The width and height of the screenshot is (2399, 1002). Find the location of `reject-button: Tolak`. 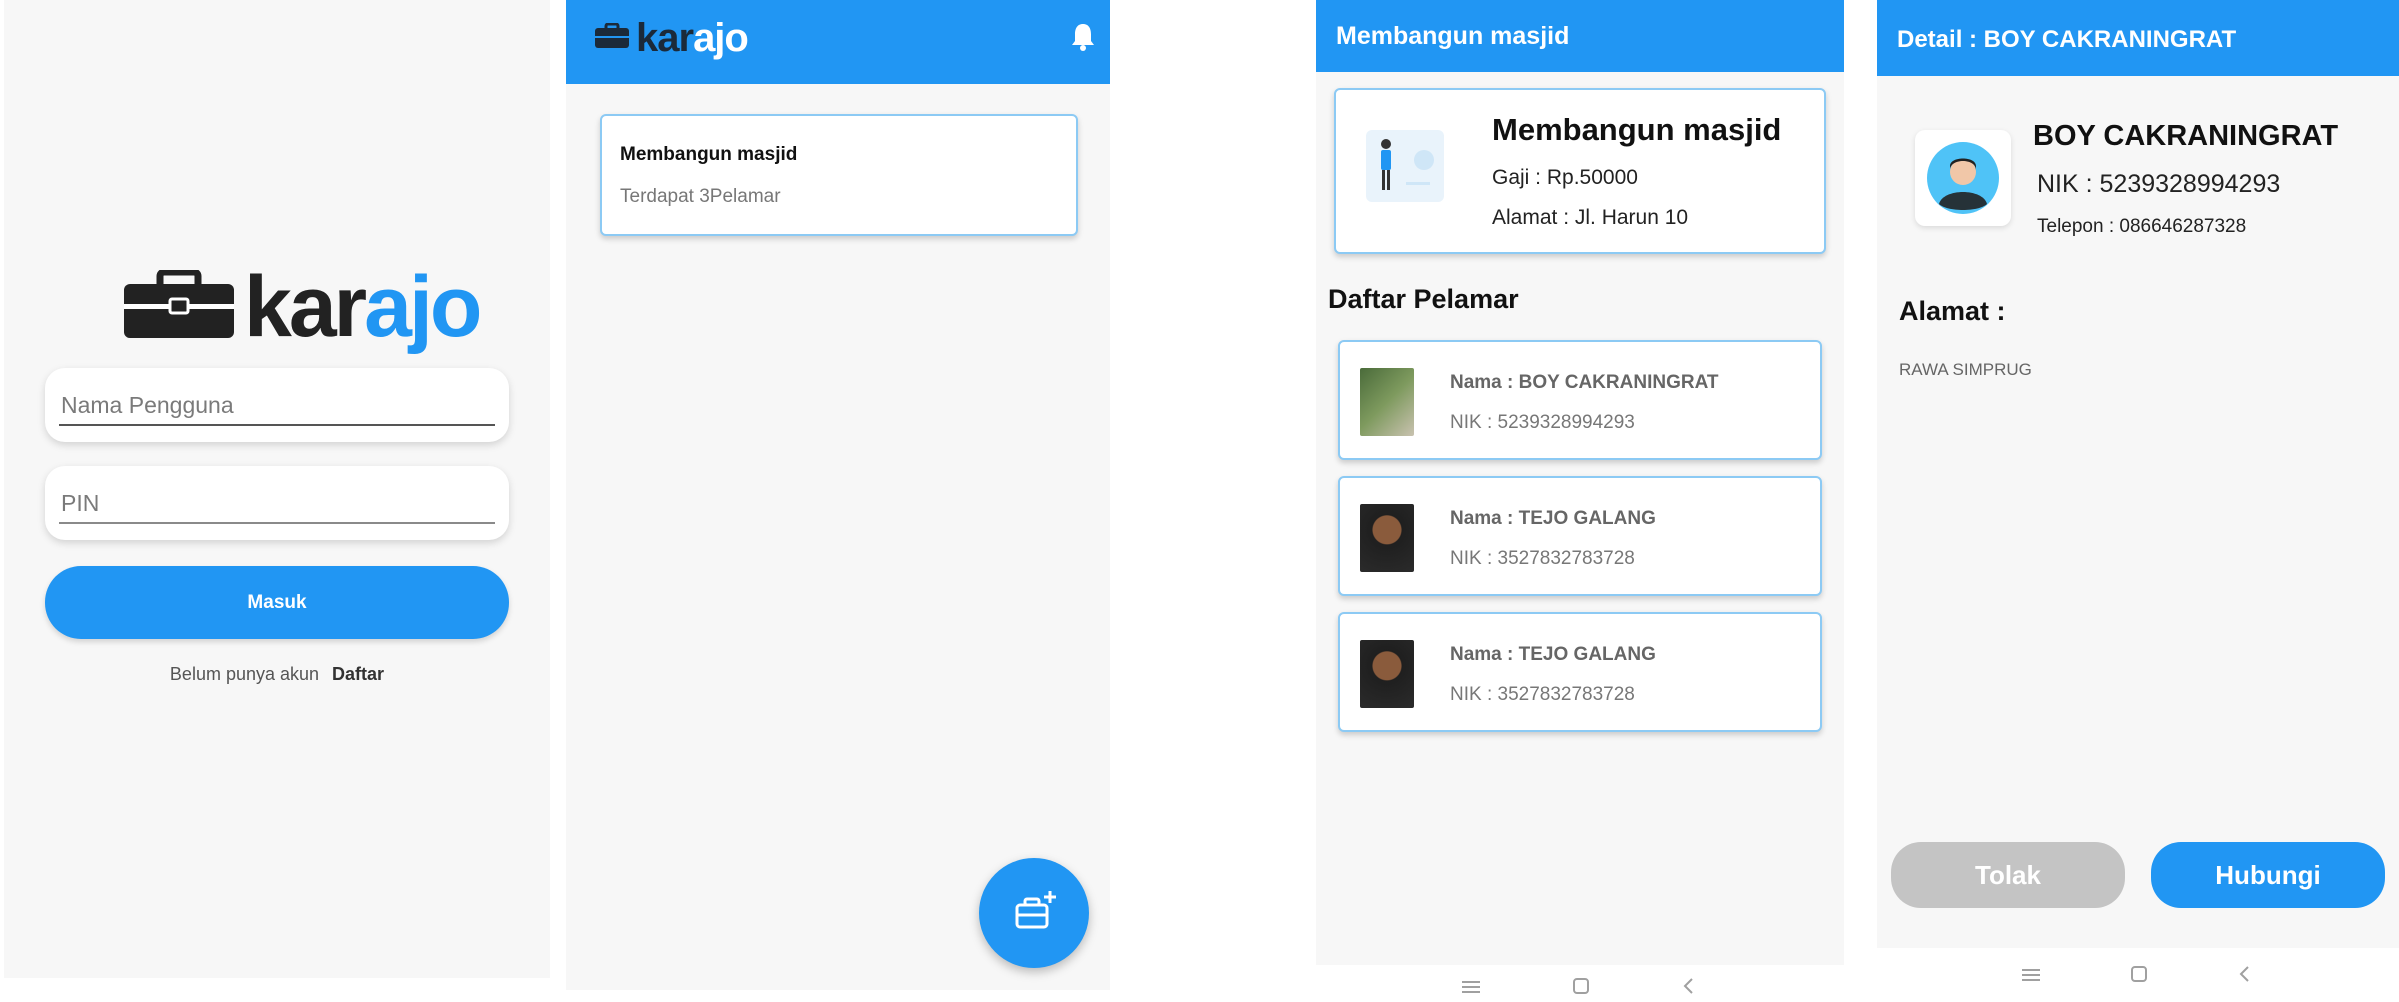

reject-button: Tolak is located at coordinates (2008, 875).